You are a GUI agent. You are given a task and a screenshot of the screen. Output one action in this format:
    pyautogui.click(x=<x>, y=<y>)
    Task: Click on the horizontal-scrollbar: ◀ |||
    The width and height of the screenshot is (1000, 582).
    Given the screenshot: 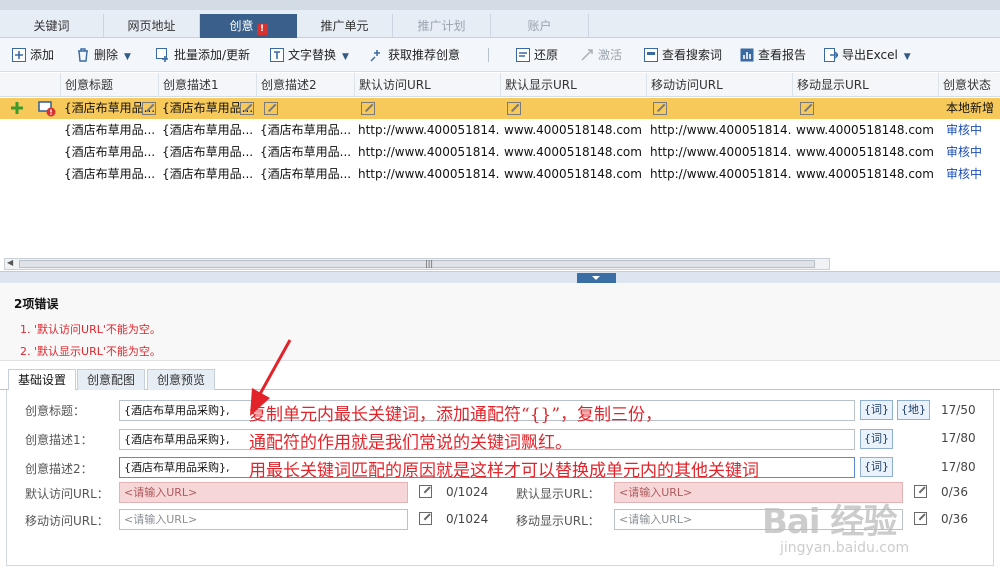 What is the action you would take?
    pyautogui.click(x=417, y=264)
    